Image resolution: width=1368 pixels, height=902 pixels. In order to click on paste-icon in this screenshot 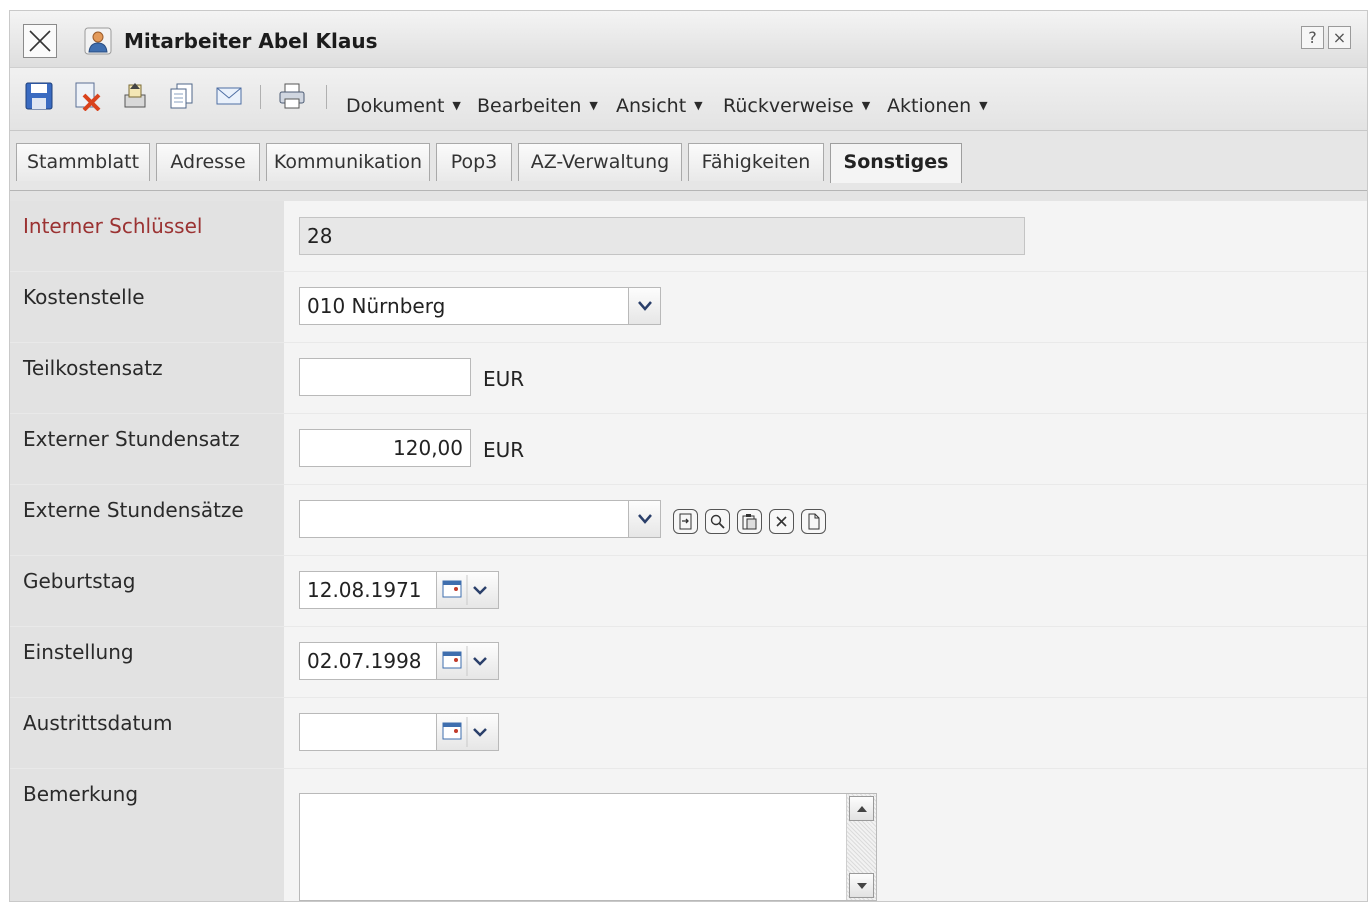, I will do `click(749, 522)`.